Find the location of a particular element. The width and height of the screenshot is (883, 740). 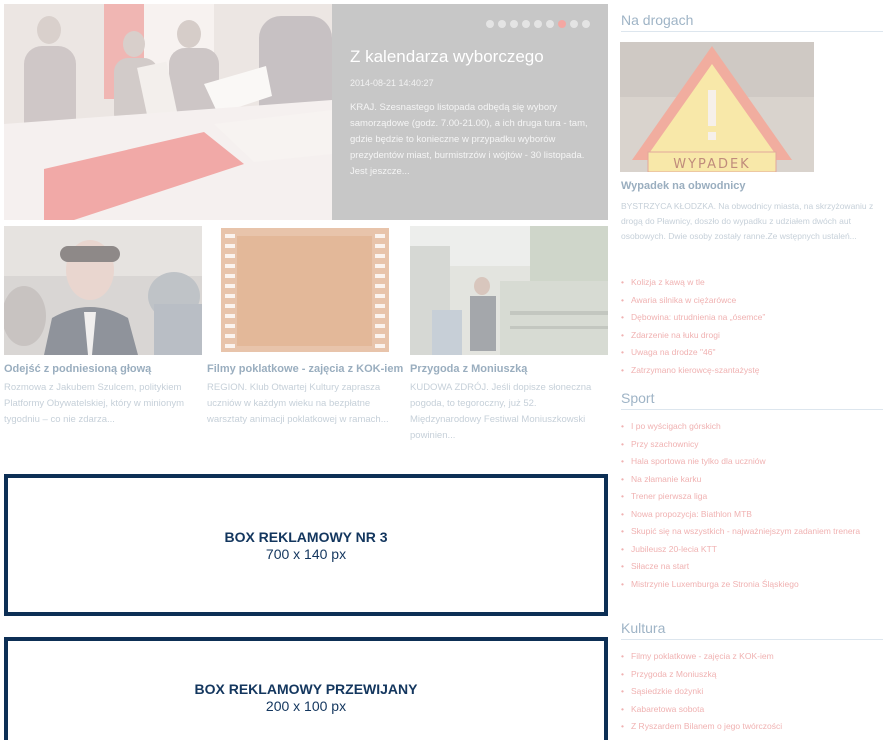

list-item-drogi: Zatrzymano kierowcę-szantażystę is located at coordinates (752, 371).